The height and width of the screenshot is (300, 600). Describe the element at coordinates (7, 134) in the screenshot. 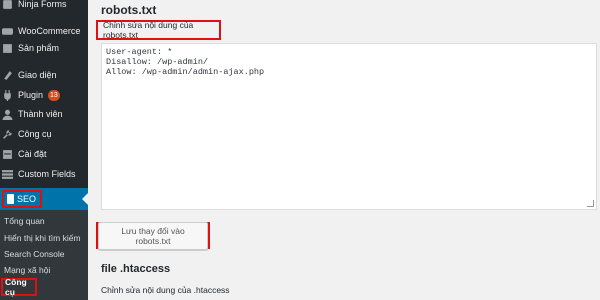

I see `tools-icon` at that location.